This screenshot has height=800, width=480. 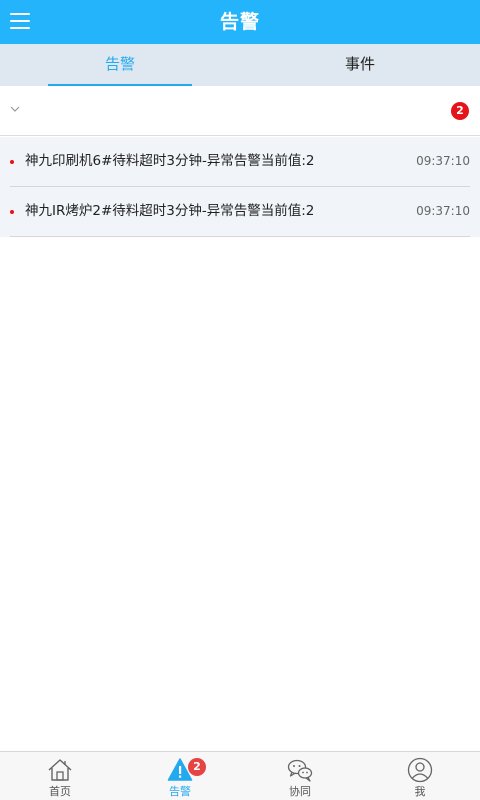 What do you see at coordinates (300, 770) in the screenshot?
I see `chat-icon` at bounding box center [300, 770].